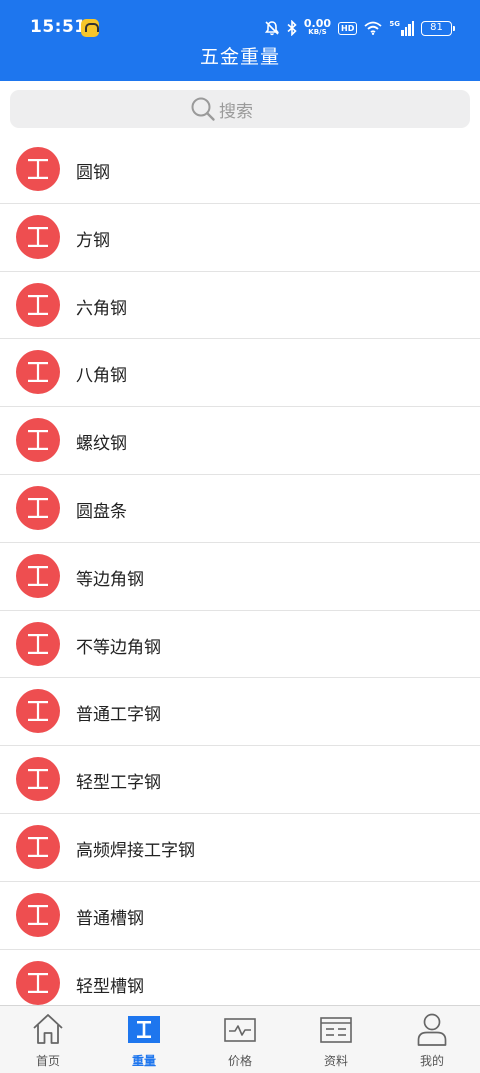 This screenshot has width=480, height=1073. I want to click on battery-icon: 81, so click(438, 28).